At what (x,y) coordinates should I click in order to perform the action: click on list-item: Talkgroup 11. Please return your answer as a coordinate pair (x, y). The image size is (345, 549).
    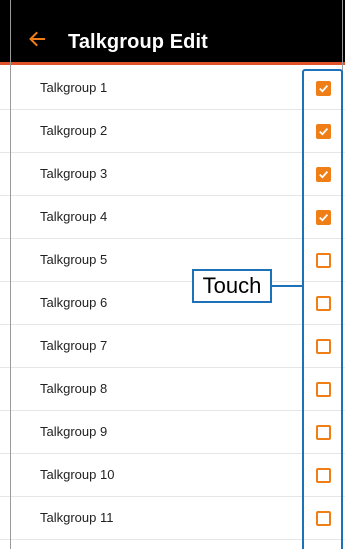
    Looking at the image, I should click on (172, 518).